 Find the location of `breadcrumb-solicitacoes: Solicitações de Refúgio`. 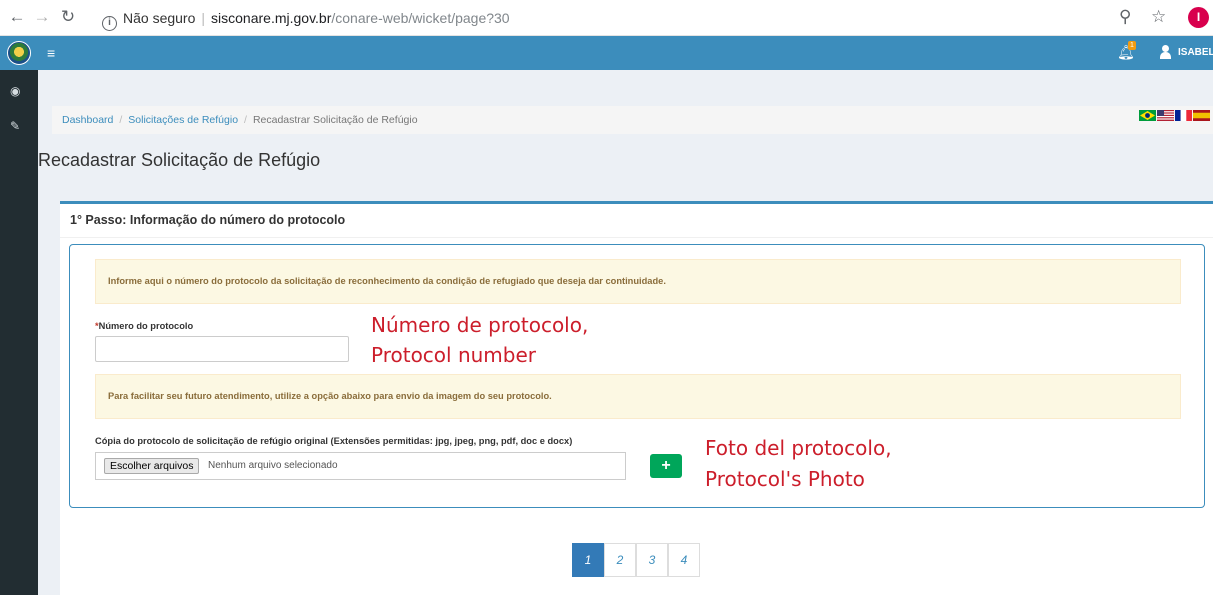

breadcrumb-solicitacoes: Solicitações de Refúgio is located at coordinates (183, 120).